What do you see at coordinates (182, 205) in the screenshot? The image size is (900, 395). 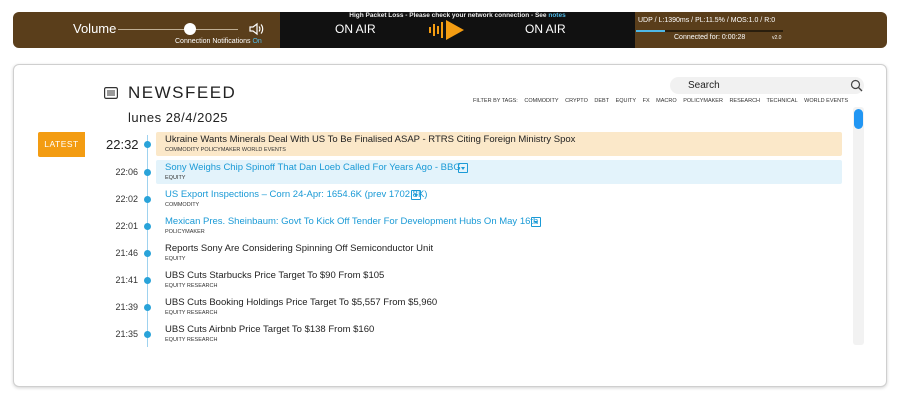 I see `news-tags: COMMODITY` at bounding box center [182, 205].